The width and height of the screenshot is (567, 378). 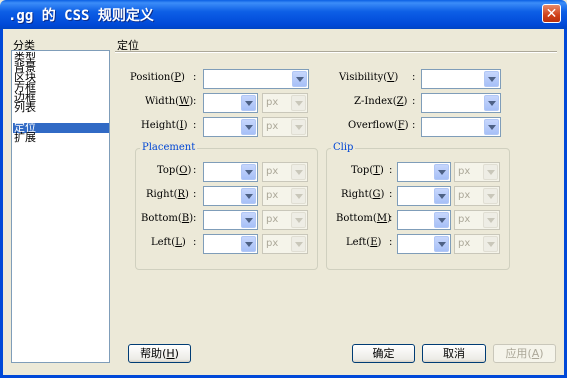 What do you see at coordinates (283, 14) in the screenshot?
I see `title-bar: .gg 的 CSS 规则定义 ✕` at bounding box center [283, 14].